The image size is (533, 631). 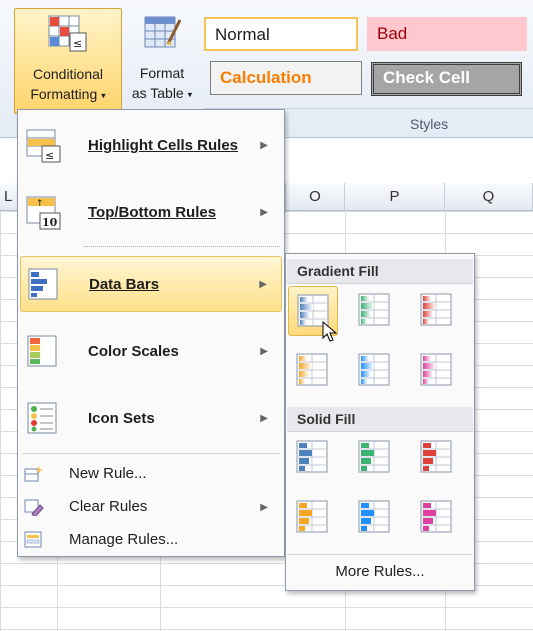 I want to click on icon-sets-icon, so click(x=44, y=421).